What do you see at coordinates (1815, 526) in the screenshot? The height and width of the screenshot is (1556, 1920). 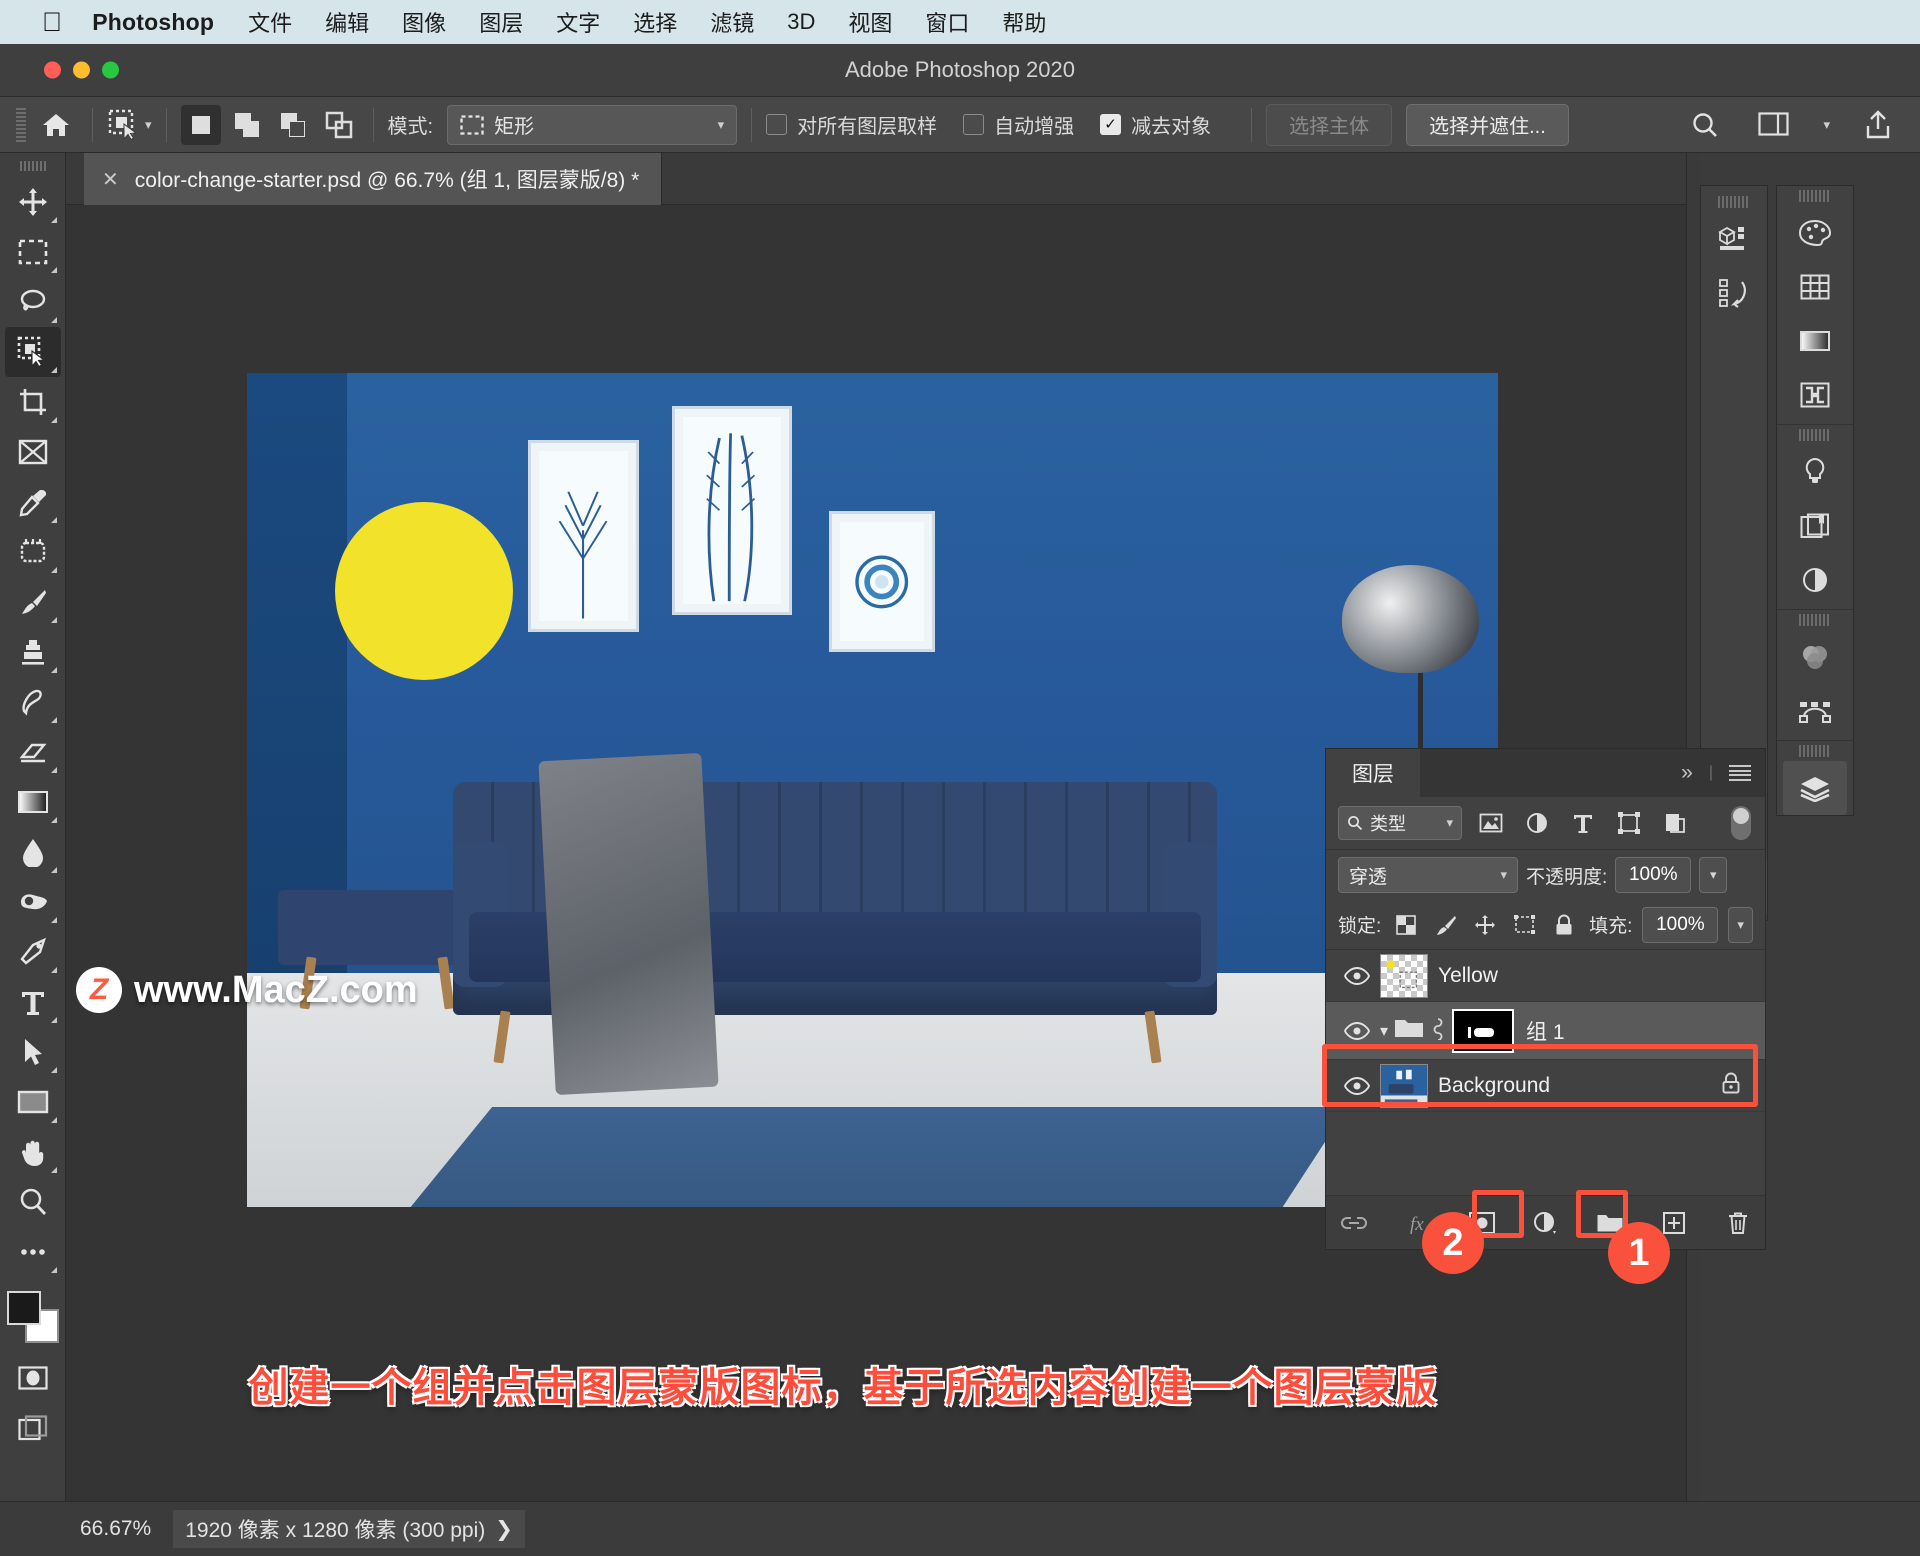 I see `libraries-panel-icon` at bounding box center [1815, 526].